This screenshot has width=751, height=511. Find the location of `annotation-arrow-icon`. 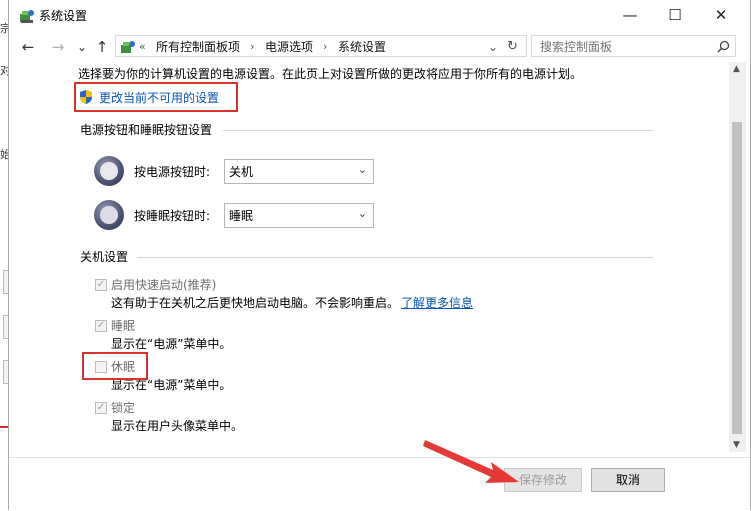

annotation-arrow-icon is located at coordinates (471, 461).